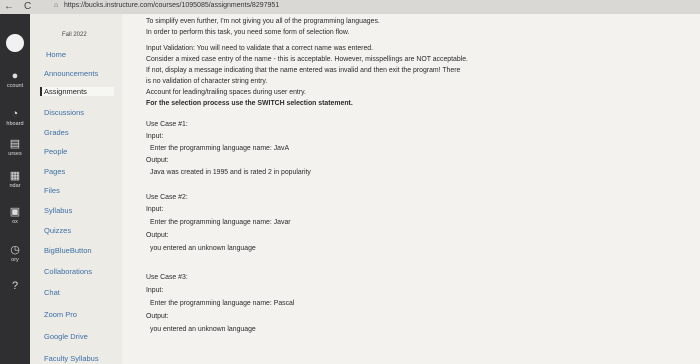 This screenshot has height=364, width=700. What do you see at coordinates (15, 186) in the screenshot?
I see `global-nav-label: ndar` at bounding box center [15, 186].